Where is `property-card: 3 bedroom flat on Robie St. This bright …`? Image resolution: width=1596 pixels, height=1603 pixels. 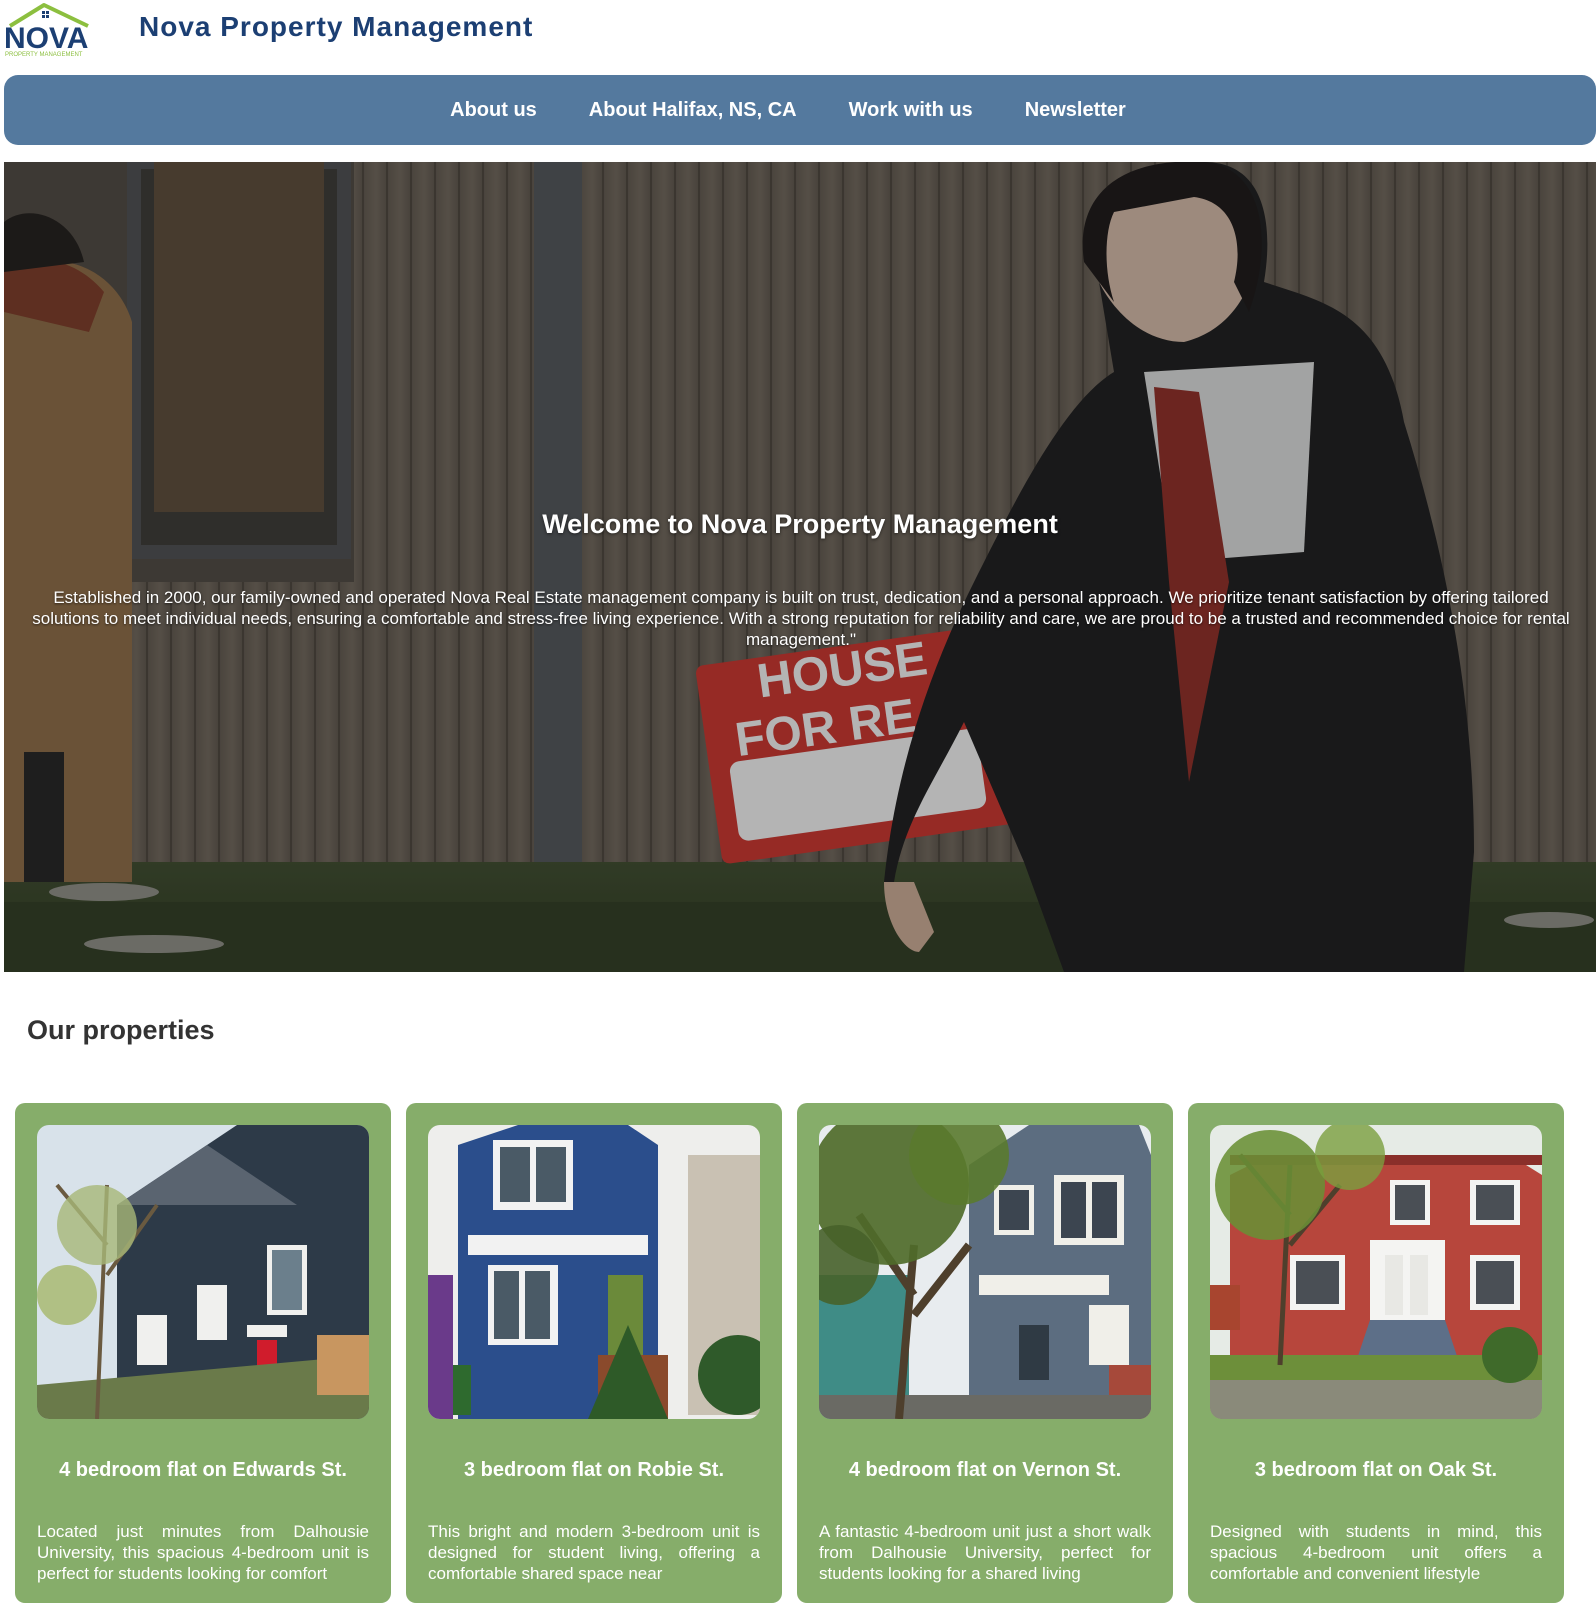
property-card: 3 bedroom flat on Robie St. This bright … is located at coordinates (594, 1353).